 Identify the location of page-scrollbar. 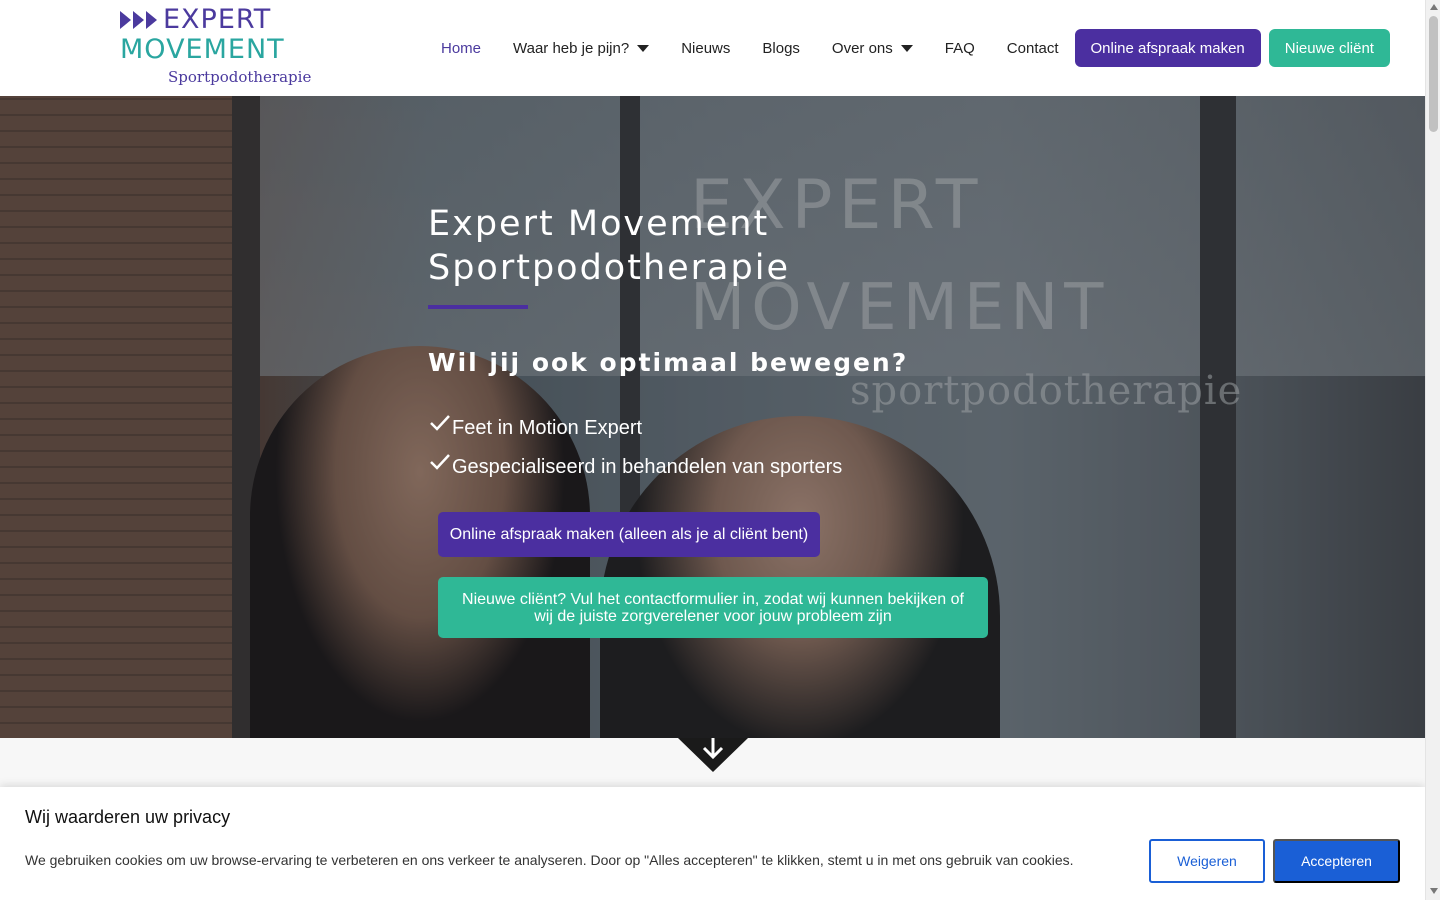
(1432, 450).